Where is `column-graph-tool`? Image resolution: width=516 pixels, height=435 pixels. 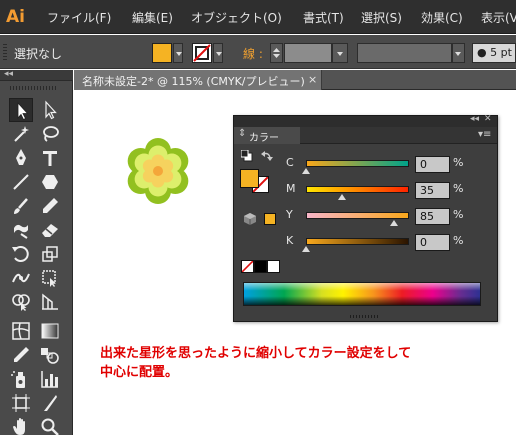
column-graph-tool is located at coordinates (50, 379).